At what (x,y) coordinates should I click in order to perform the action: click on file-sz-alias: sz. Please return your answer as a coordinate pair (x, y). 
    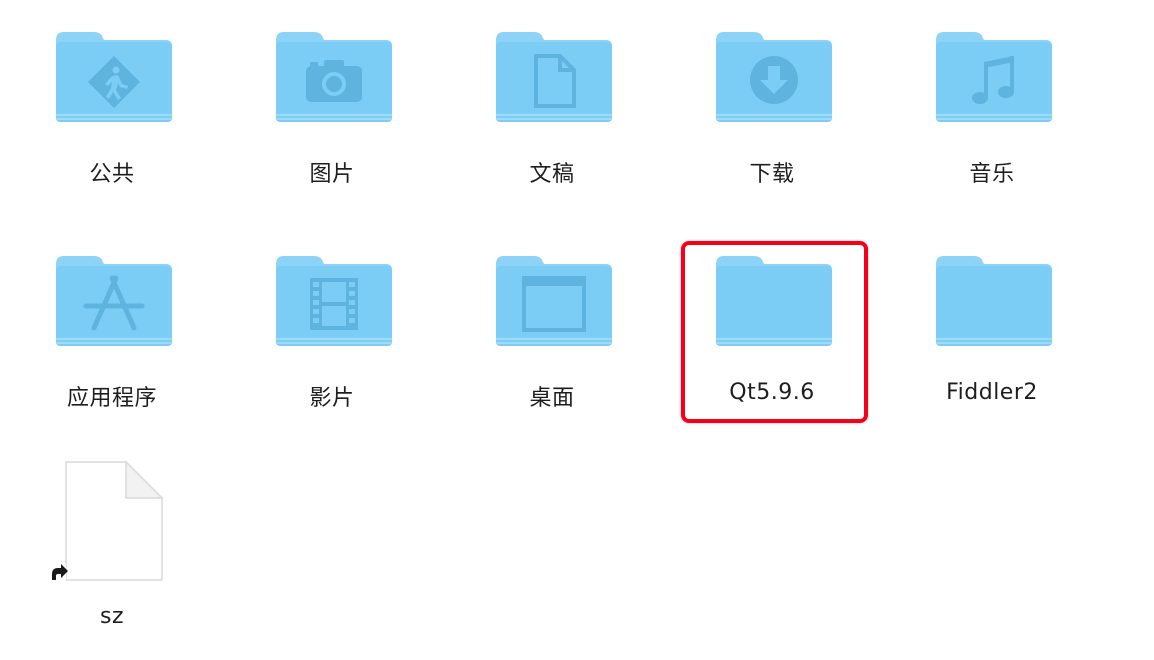
    Looking at the image, I should click on (112, 560).